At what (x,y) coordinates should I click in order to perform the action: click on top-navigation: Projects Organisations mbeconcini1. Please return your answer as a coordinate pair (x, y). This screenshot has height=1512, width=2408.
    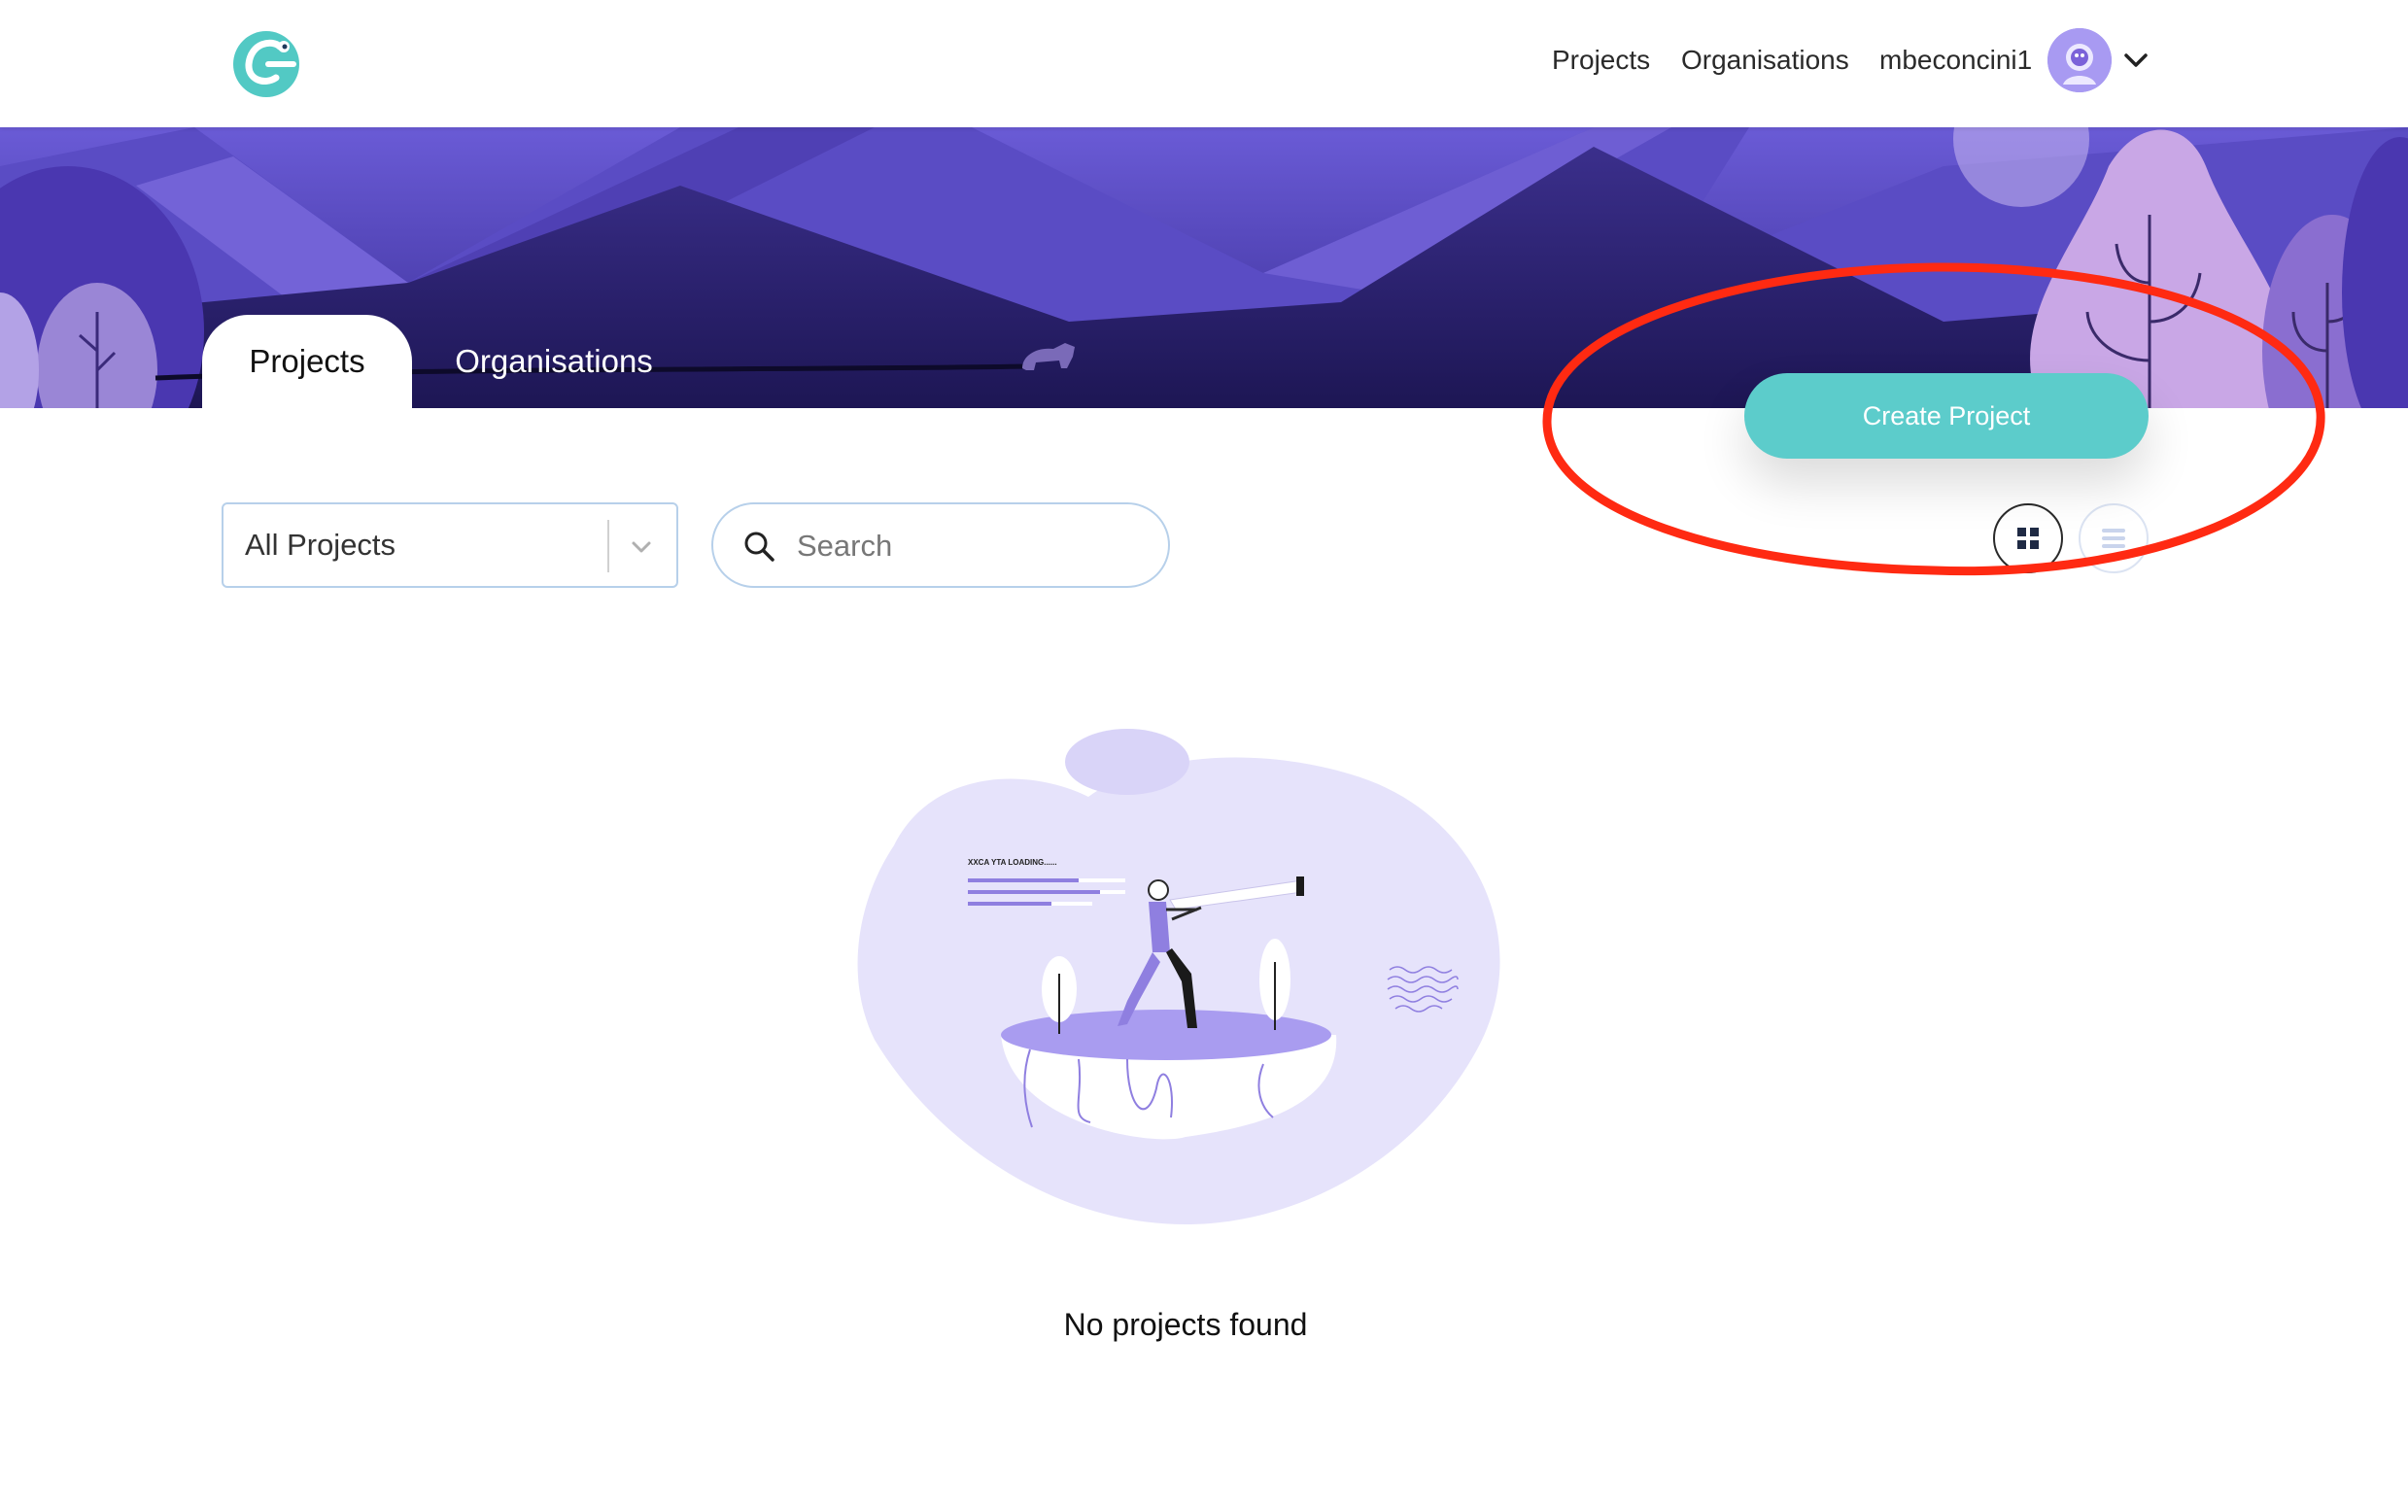
    Looking at the image, I should click on (1204, 63).